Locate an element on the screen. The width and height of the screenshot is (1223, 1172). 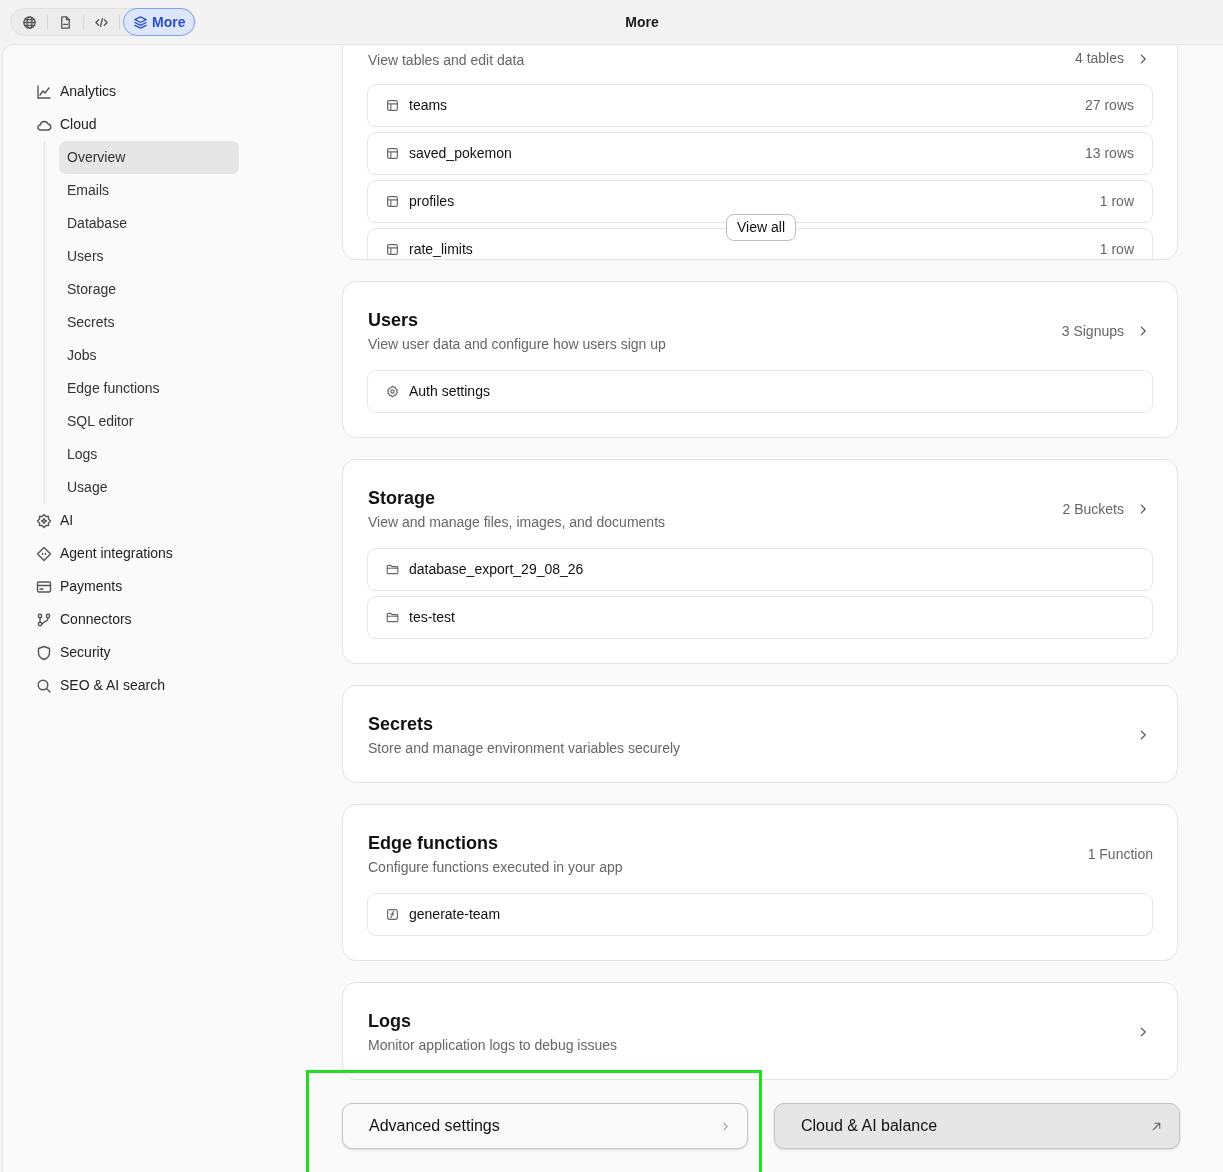
document-icon is located at coordinates (65, 22).